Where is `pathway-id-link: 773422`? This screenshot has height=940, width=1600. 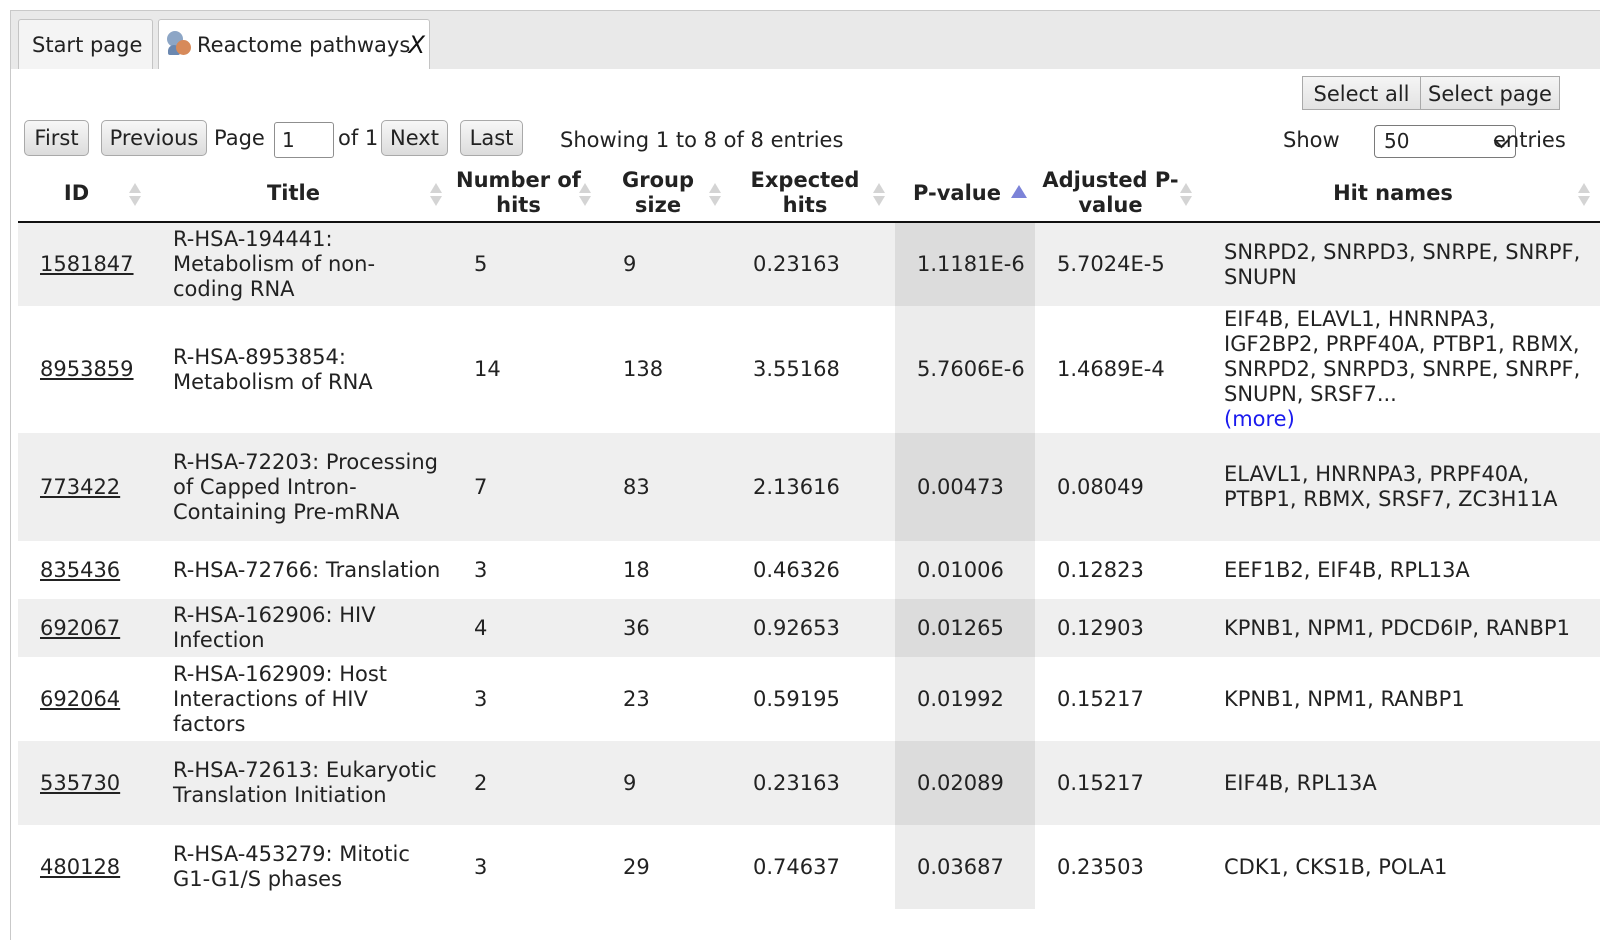 pathway-id-link: 773422 is located at coordinates (80, 487).